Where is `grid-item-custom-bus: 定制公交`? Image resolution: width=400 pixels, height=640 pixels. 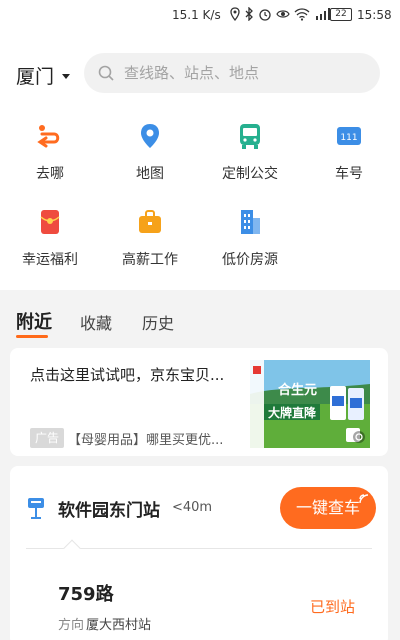
grid-item-custom-bus: 定制公交 is located at coordinates (250, 152).